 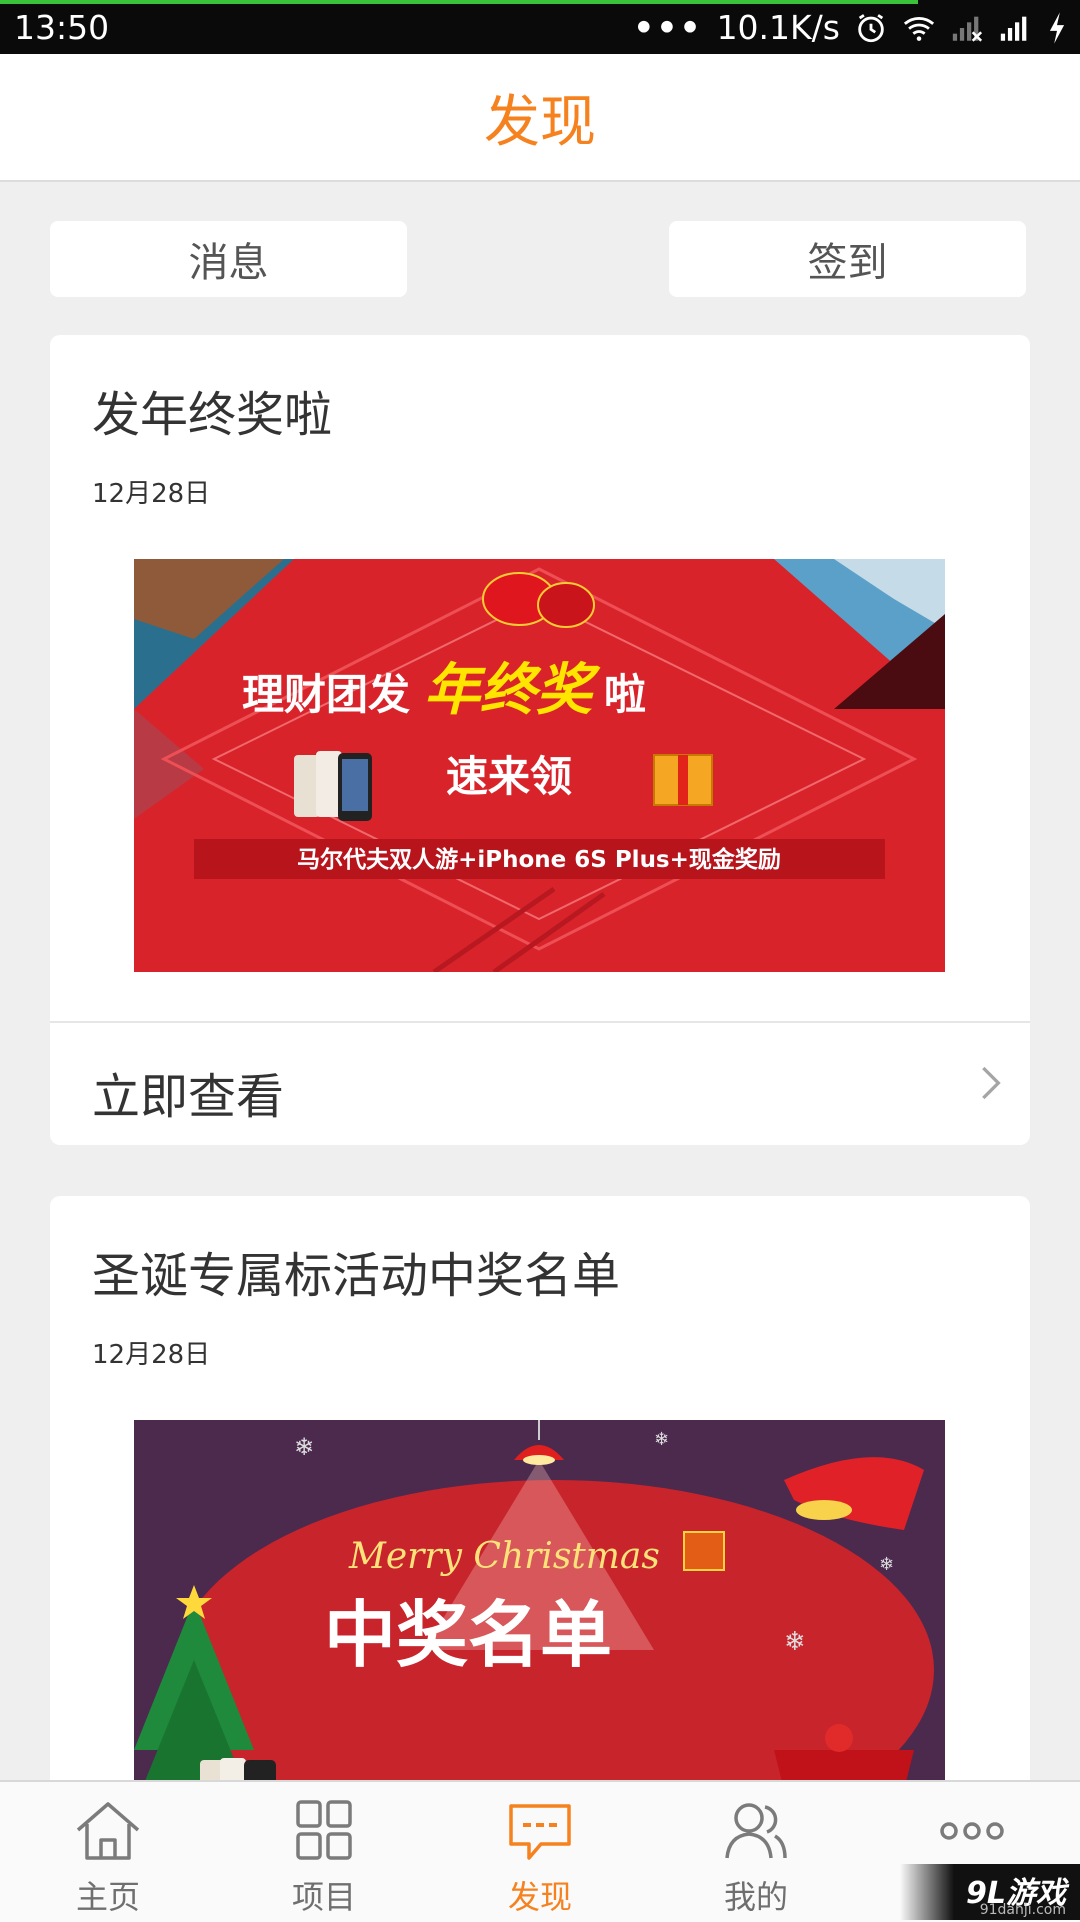 I want to click on chat-icon, so click(x=540, y=1832).